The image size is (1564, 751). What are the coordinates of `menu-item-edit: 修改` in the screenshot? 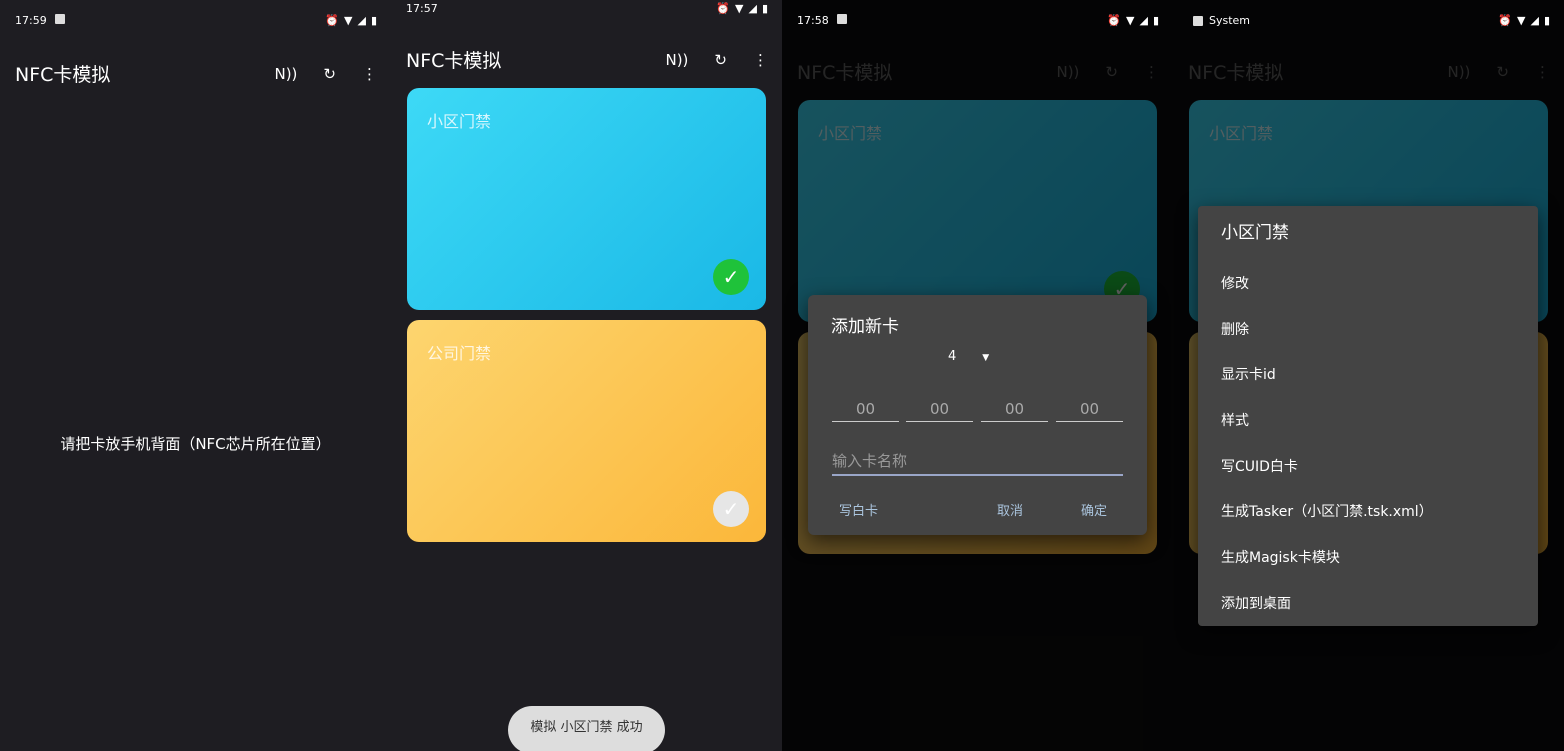 It's located at (1368, 285).